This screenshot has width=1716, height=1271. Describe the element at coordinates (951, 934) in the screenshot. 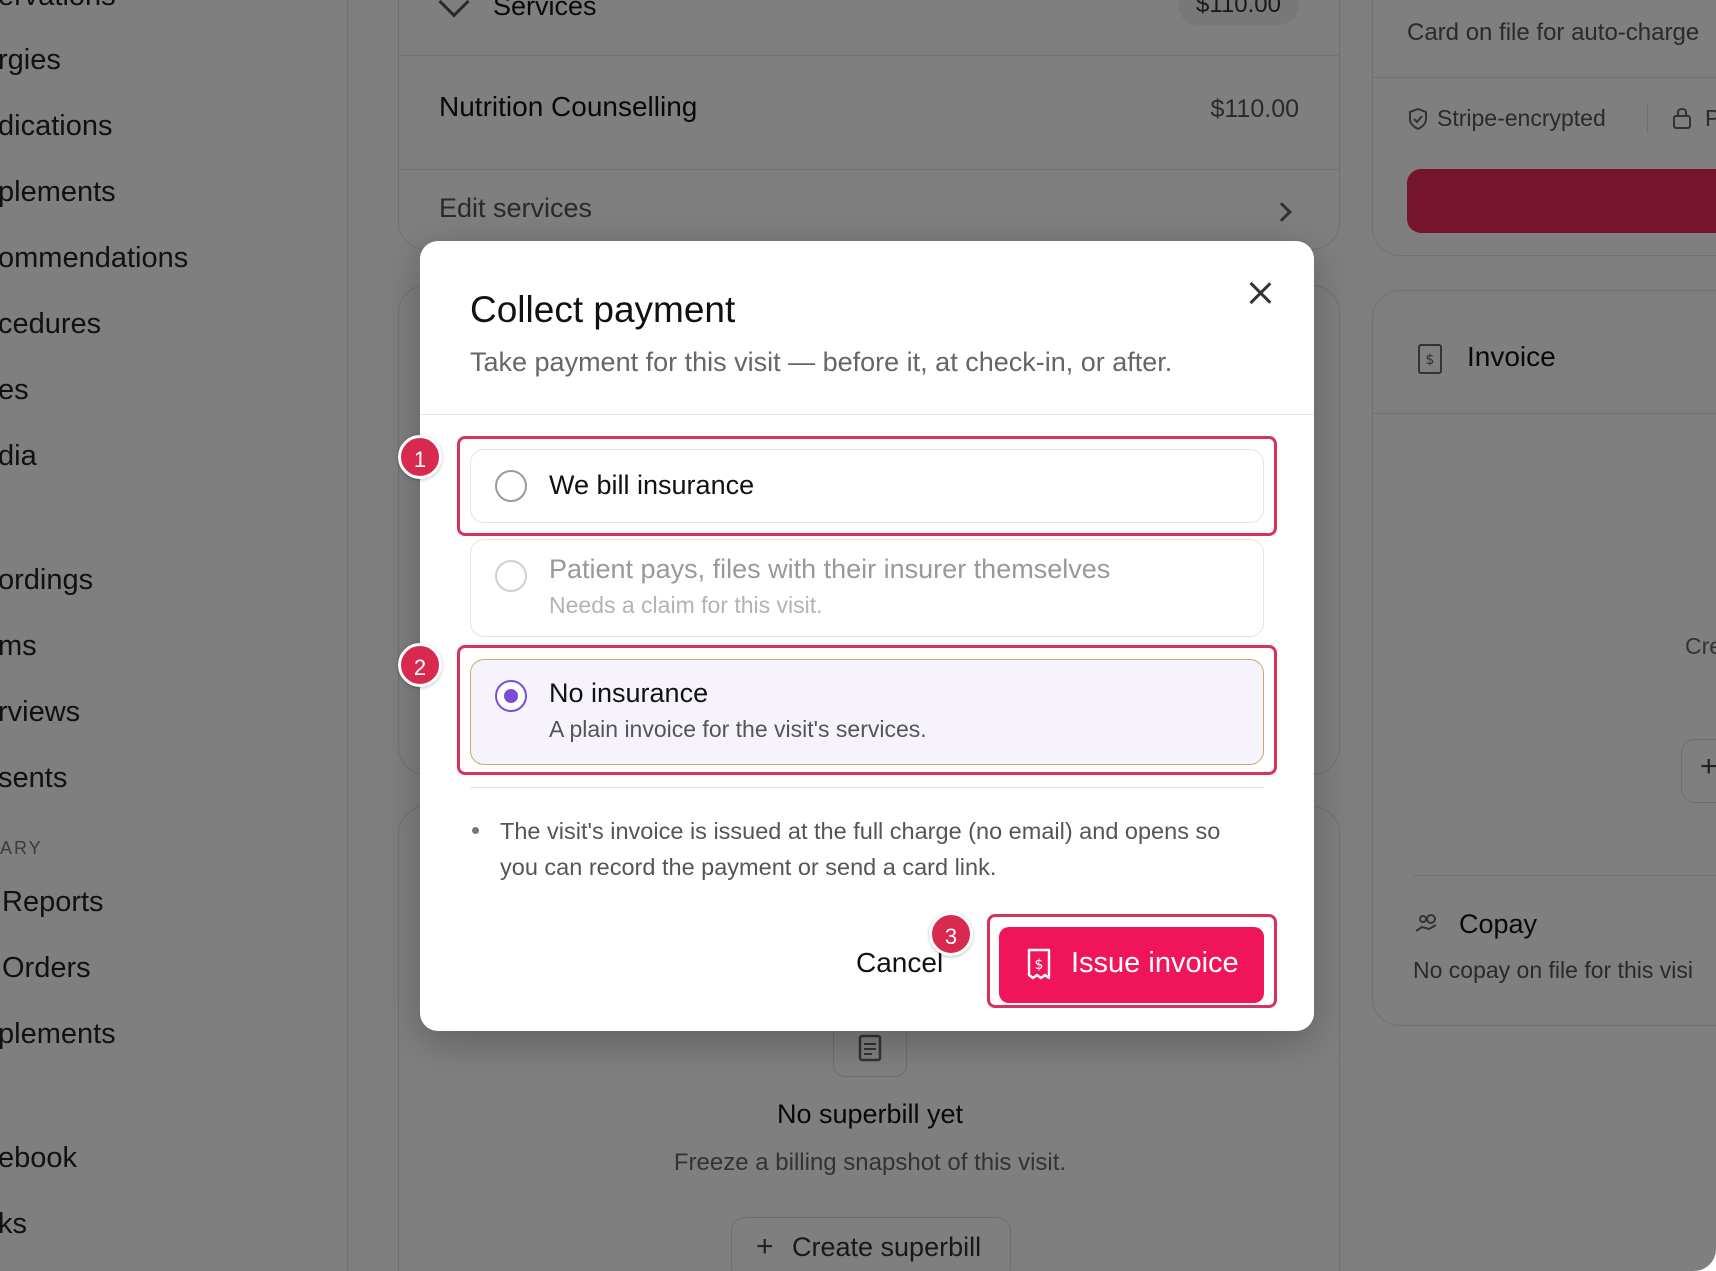

I see `step-badge: 3` at that location.